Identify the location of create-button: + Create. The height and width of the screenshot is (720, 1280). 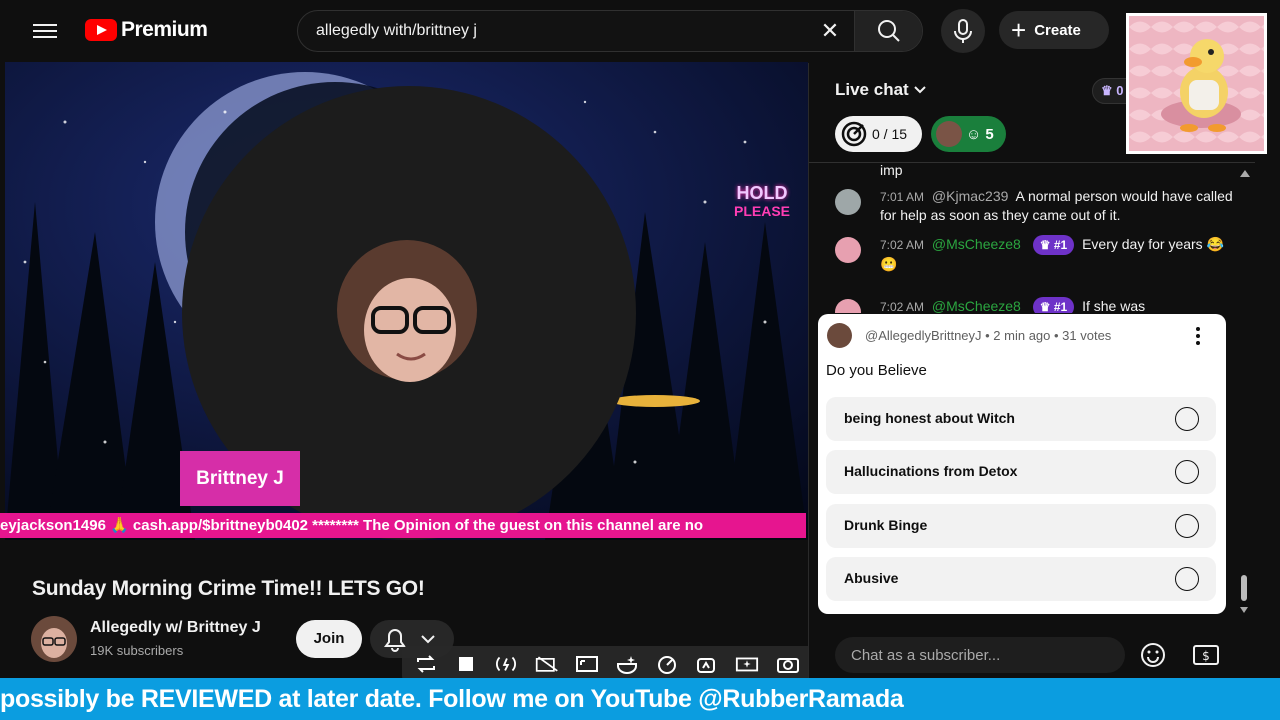
(1054, 30).